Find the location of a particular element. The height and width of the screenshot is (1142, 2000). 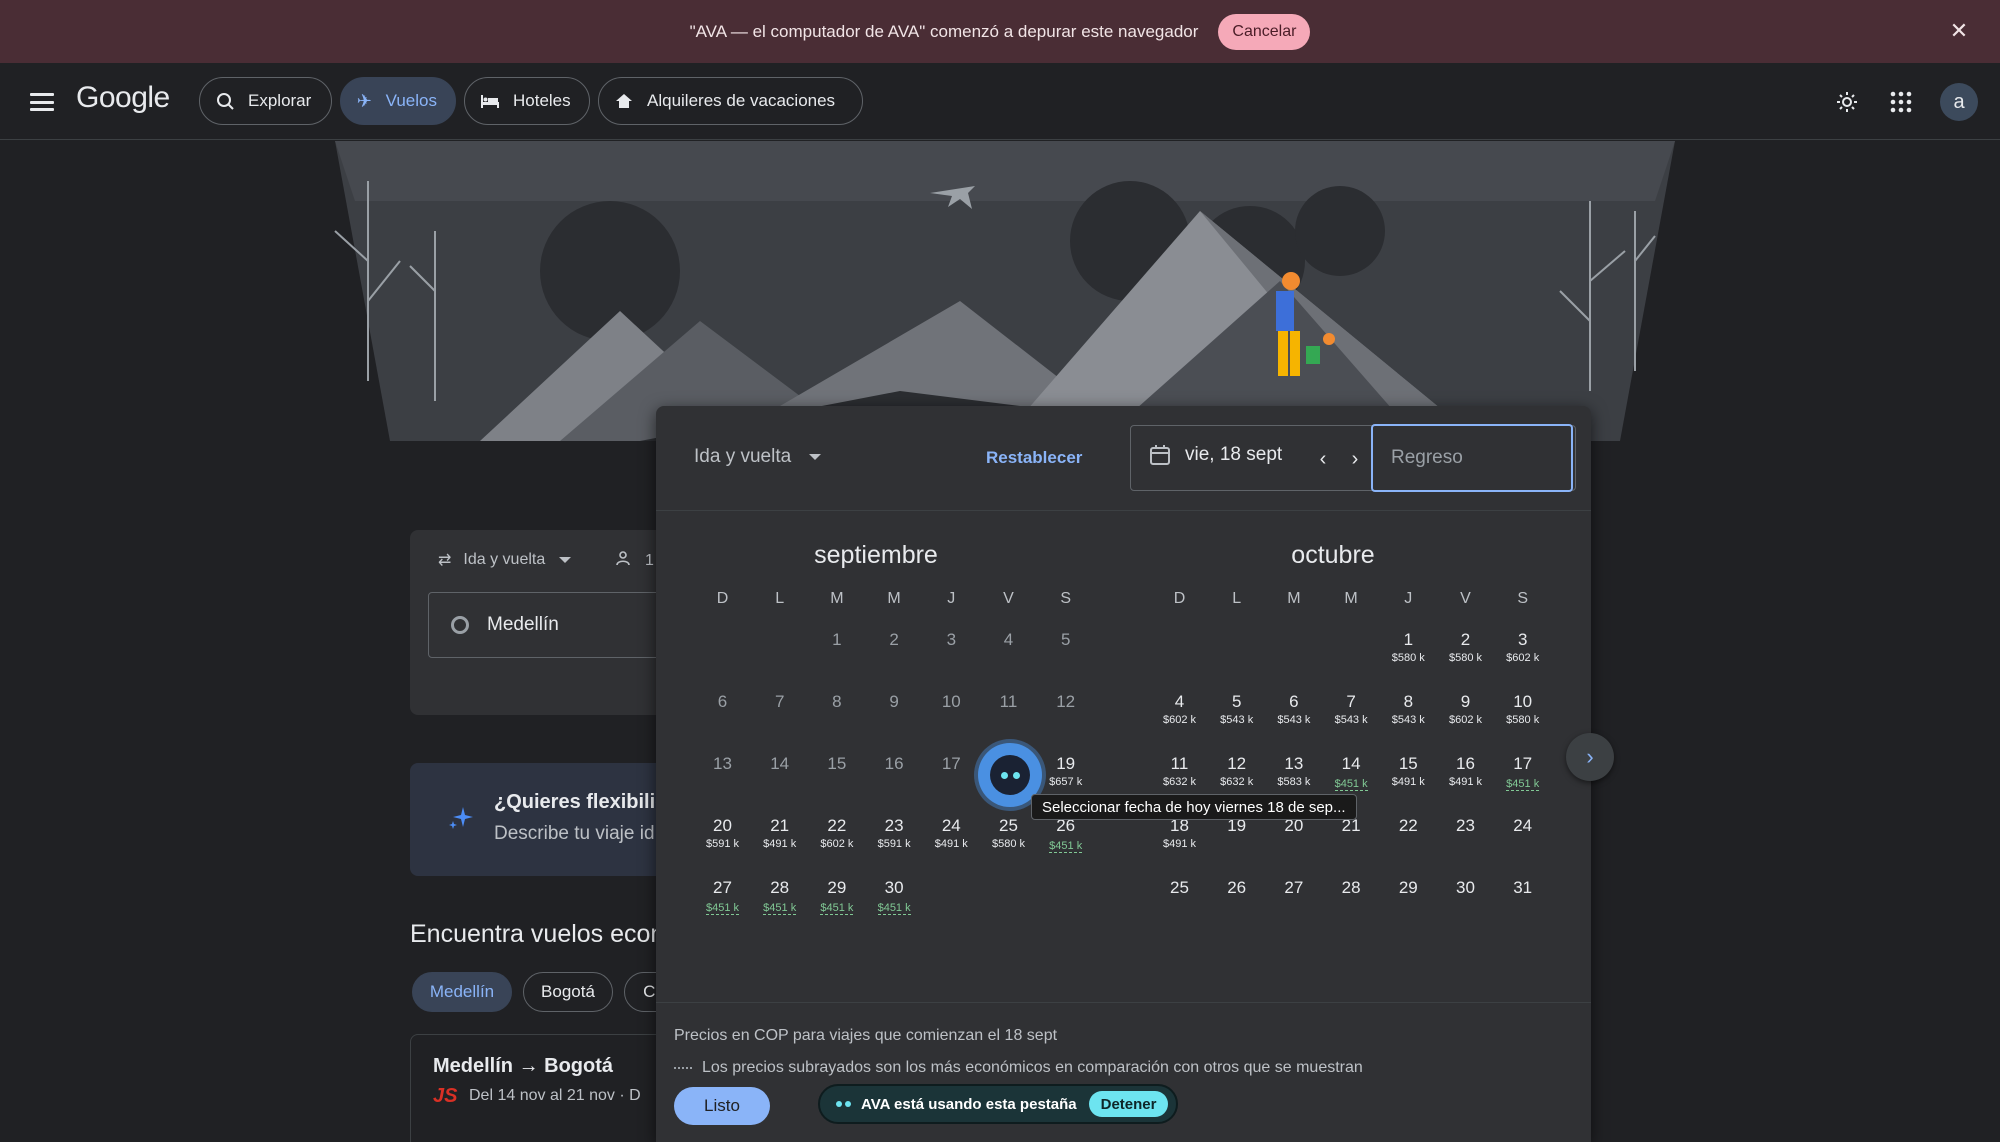

flexibility-subtitle: Describe tu viaje id is located at coordinates (574, 833).